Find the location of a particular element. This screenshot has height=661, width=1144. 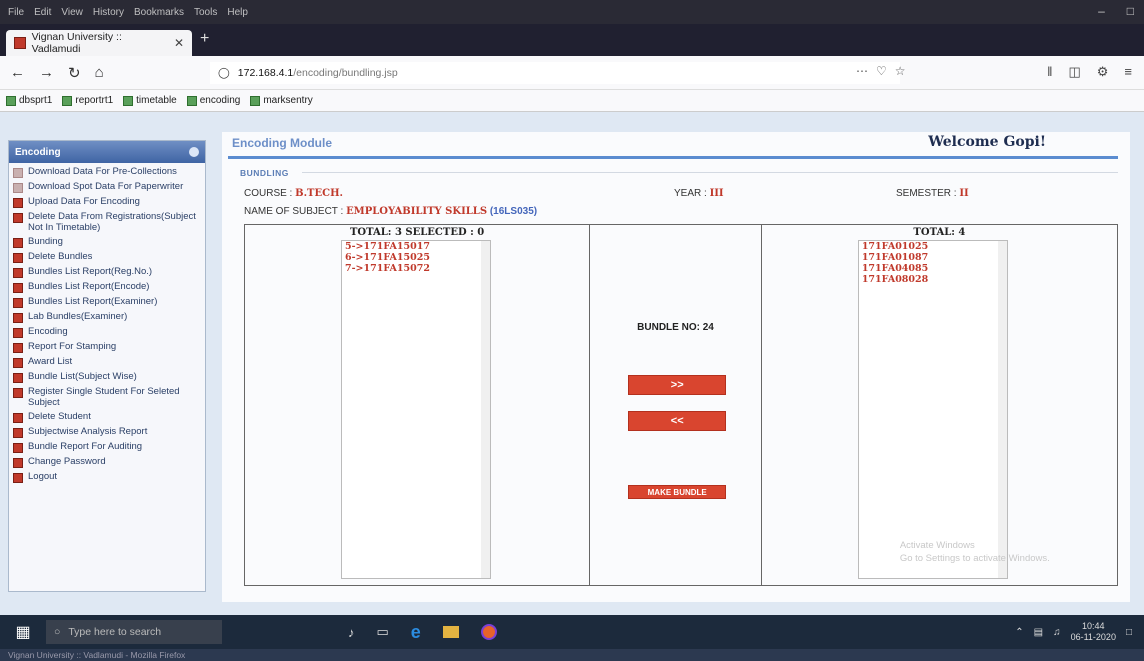

sidebar-item: Report For Stamping is located at coordinates (107, 347).